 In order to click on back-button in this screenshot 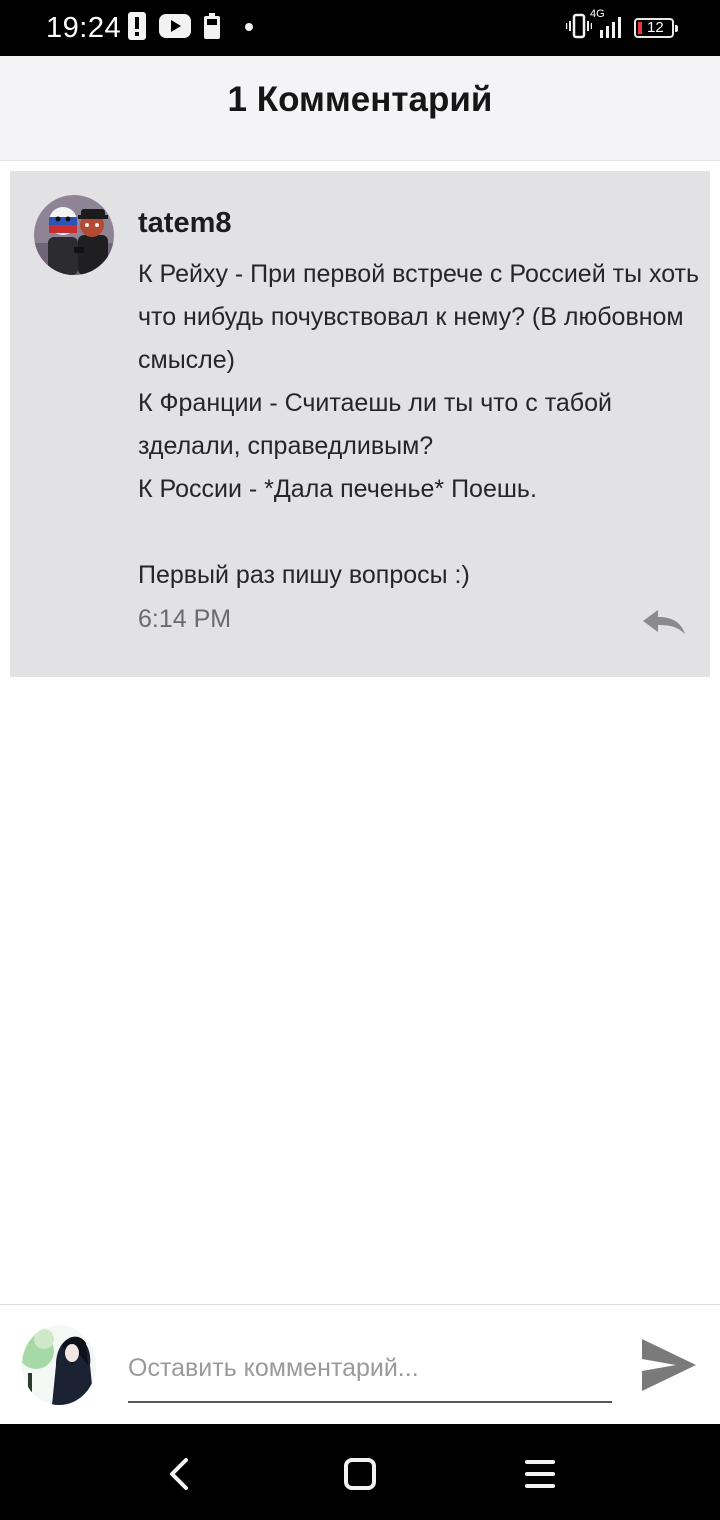, I will do `click(180, 1474)`.